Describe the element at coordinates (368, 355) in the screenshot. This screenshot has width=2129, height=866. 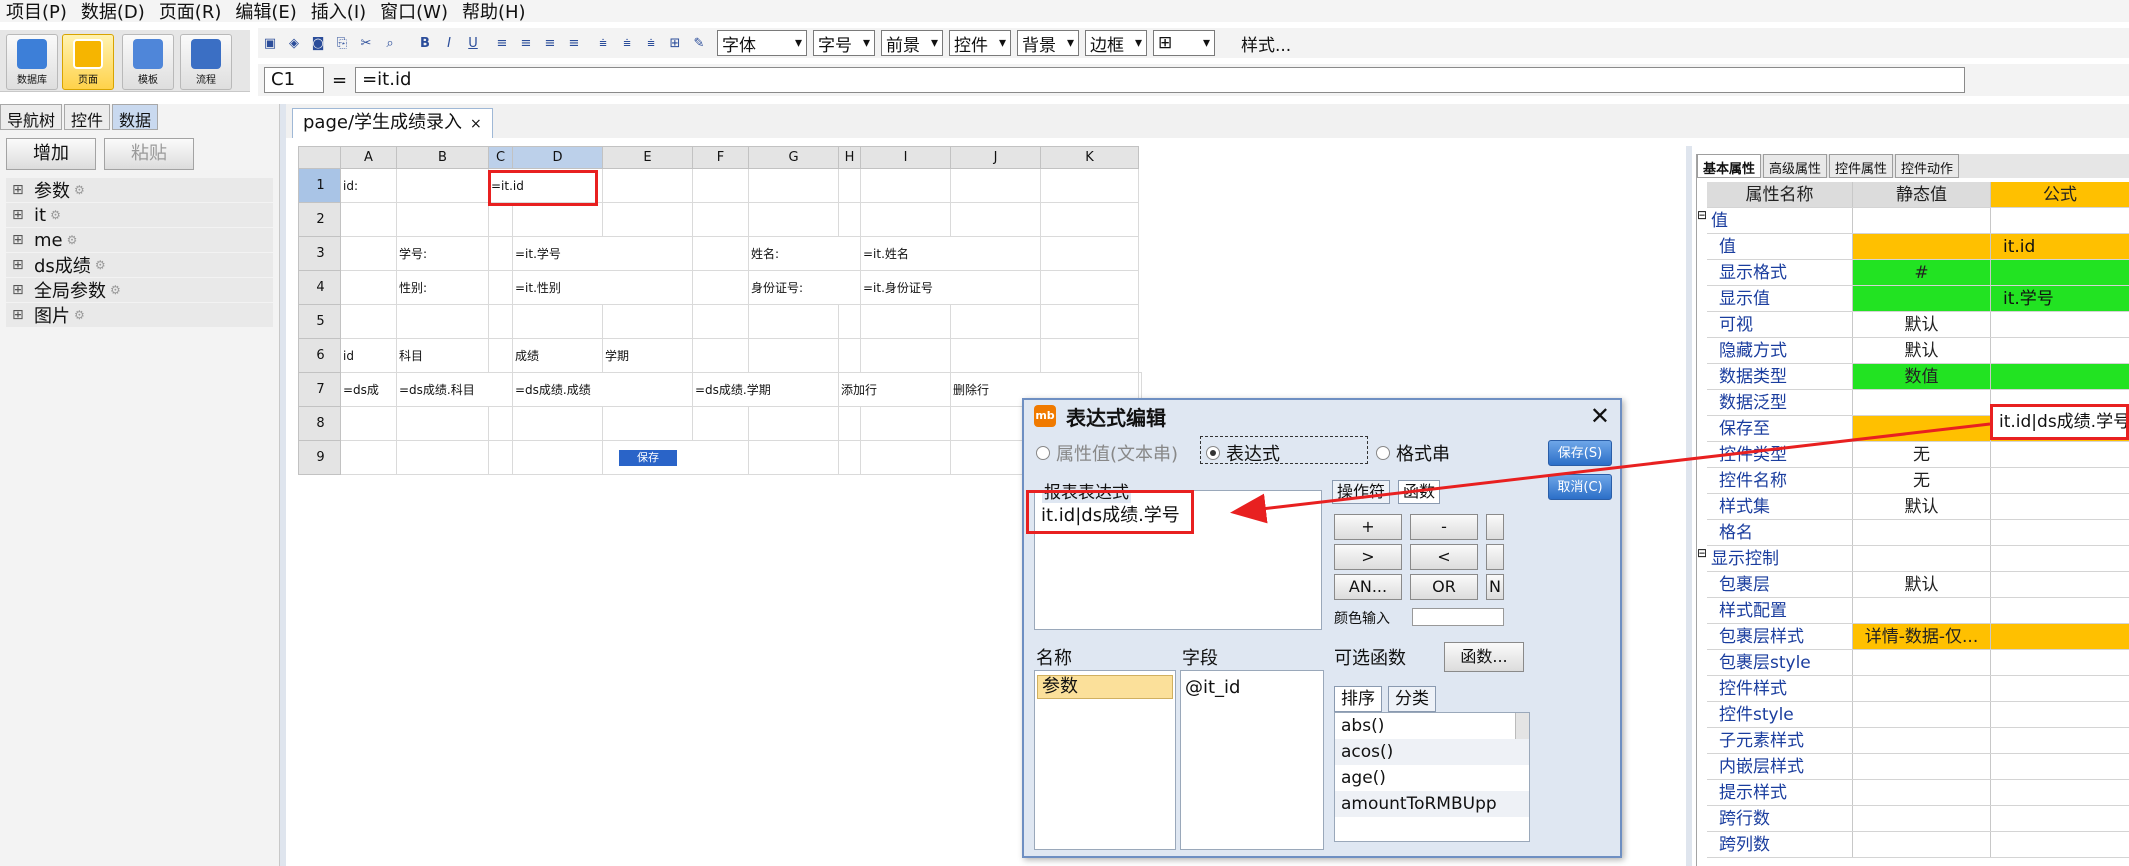
I see `cell-a6: id` at that location.